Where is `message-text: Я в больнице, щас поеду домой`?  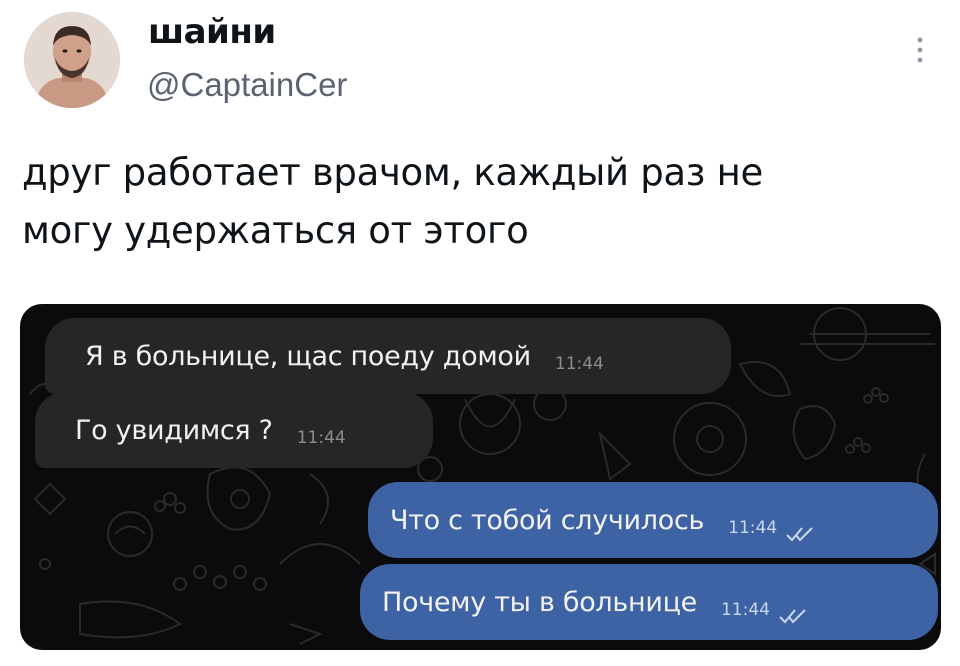
message-text: Я в больнице, щас поеду домой is located at coordinates (308, 356).